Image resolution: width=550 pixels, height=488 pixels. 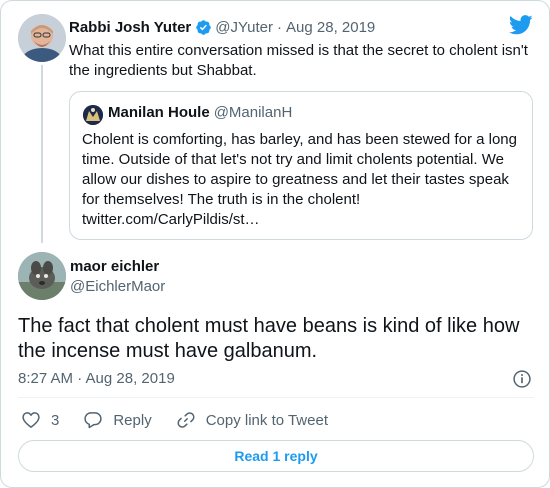 I want to click on copy-link-button: Copy link to Tweet, so click(x=252, y=420).